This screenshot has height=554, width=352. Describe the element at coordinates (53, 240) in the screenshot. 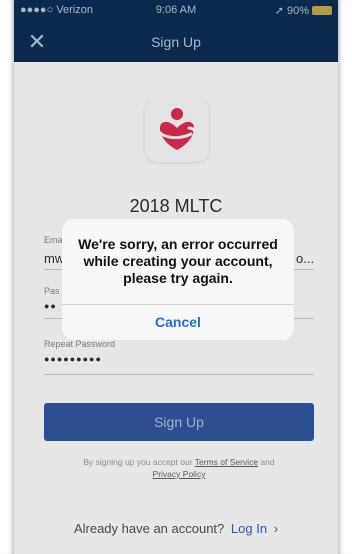

I see `email-label: Ema` at that location.